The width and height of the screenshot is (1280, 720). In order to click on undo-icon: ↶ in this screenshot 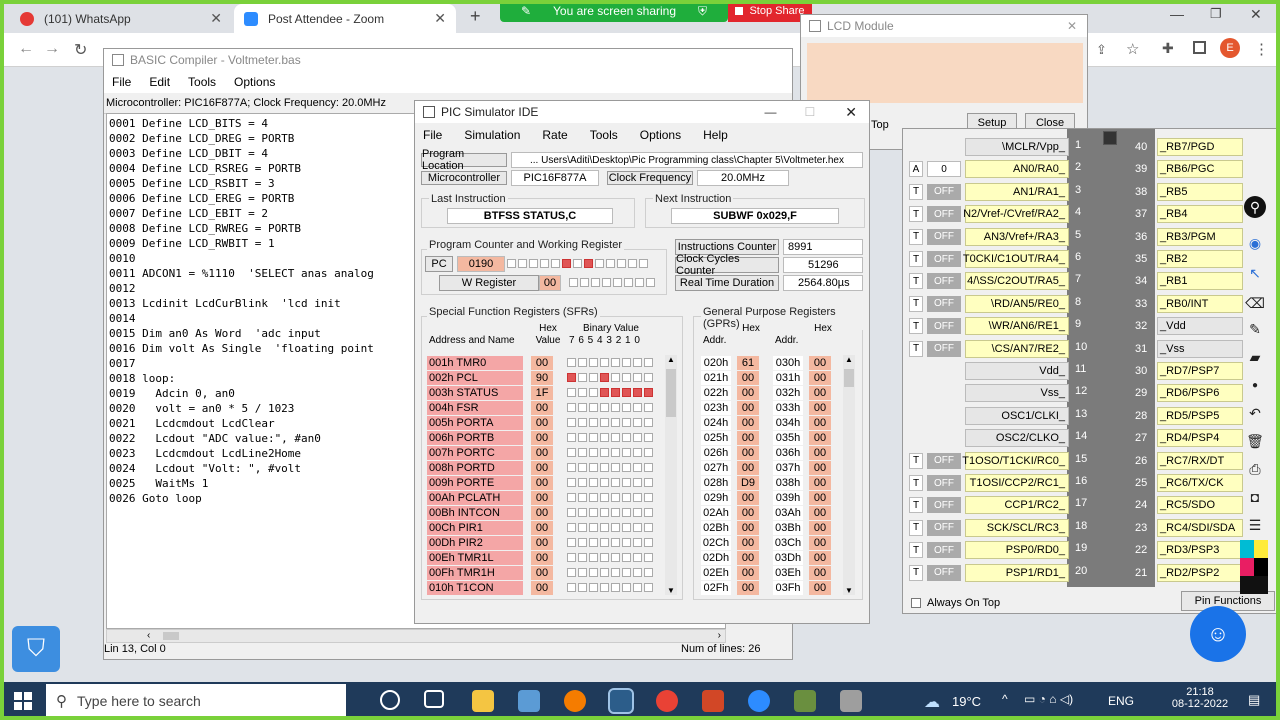, I will do `click(1255, 413)`.